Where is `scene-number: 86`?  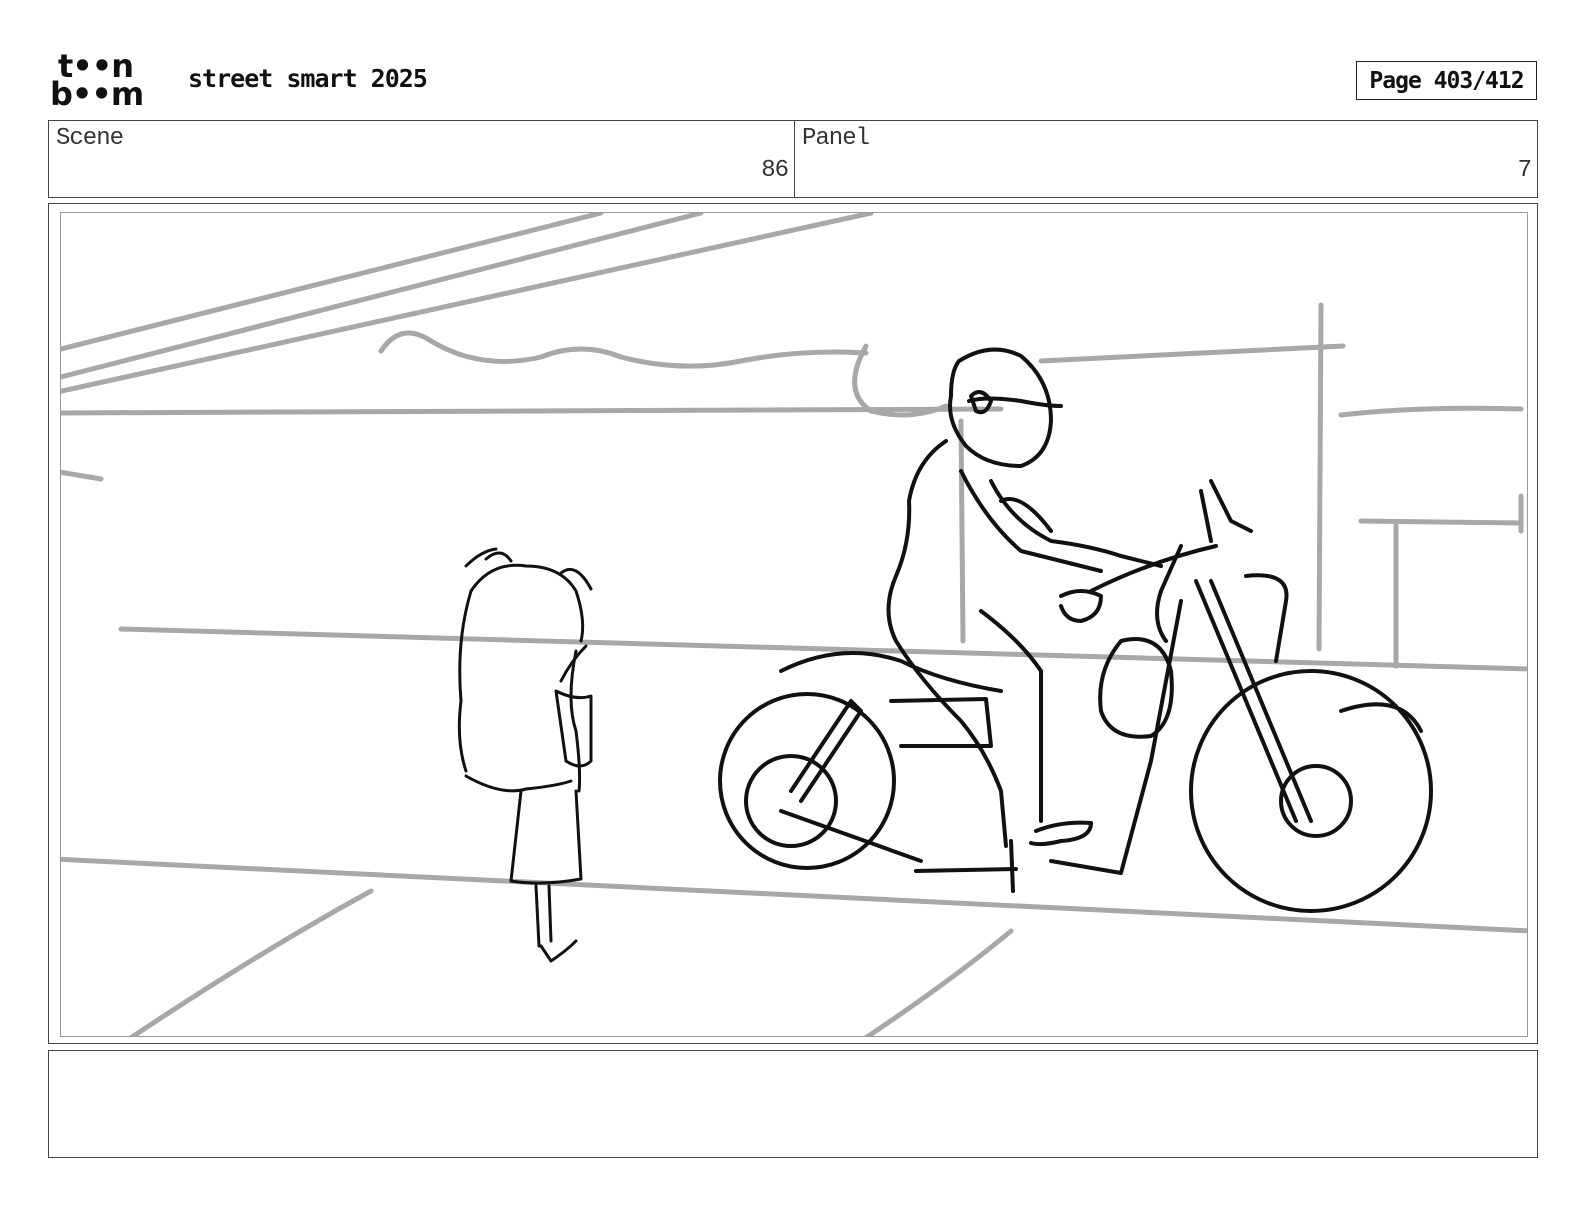 scene-number: 86 is located at coordinates (775, 170).